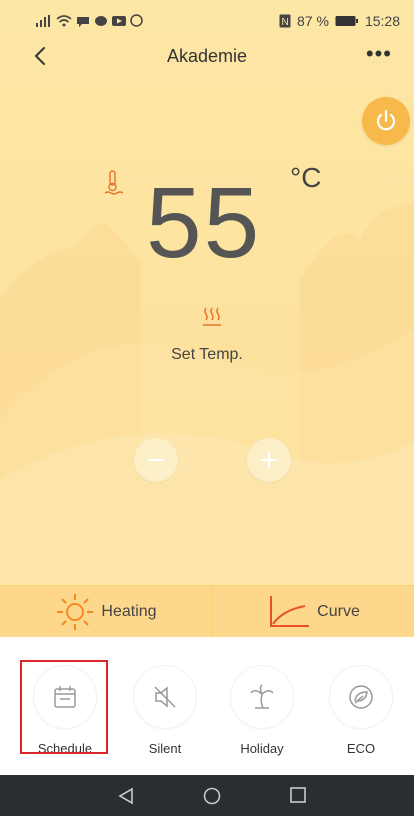 The height and width of the screenshot is (816, 414). I want to click on power-icon, so click(386, 120).